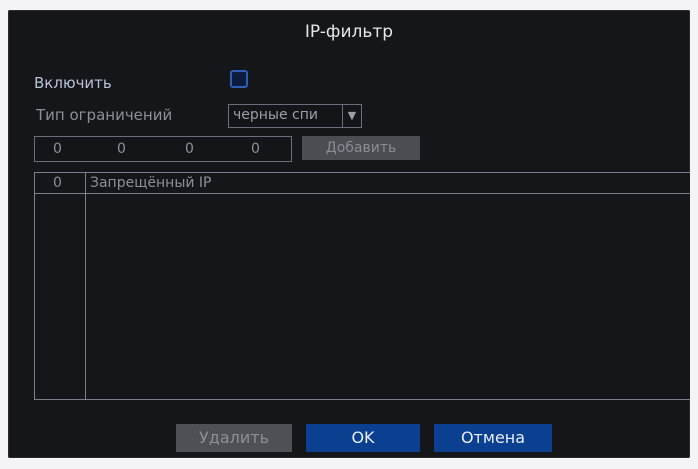  What do you see at coordinates (73, 83) in the screenshot?
I see `enable-label: Включить` at bounding box center [73, 83].